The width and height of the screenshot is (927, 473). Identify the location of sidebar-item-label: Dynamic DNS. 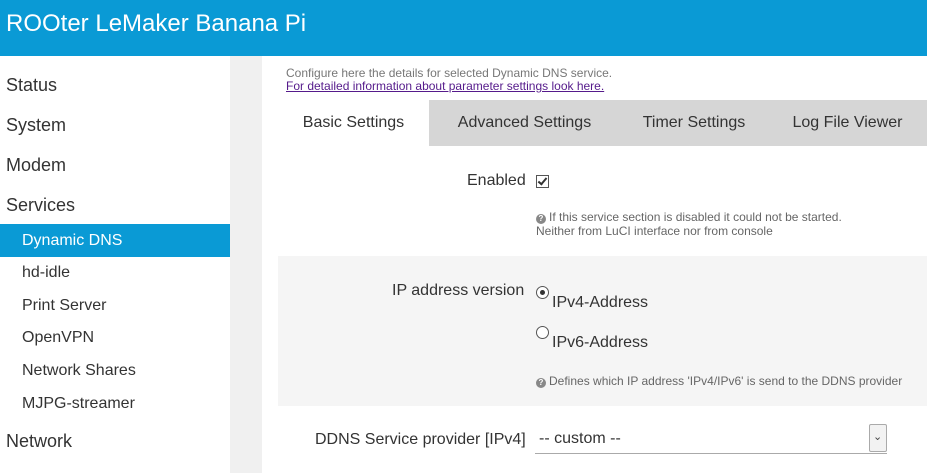
(72, 240).